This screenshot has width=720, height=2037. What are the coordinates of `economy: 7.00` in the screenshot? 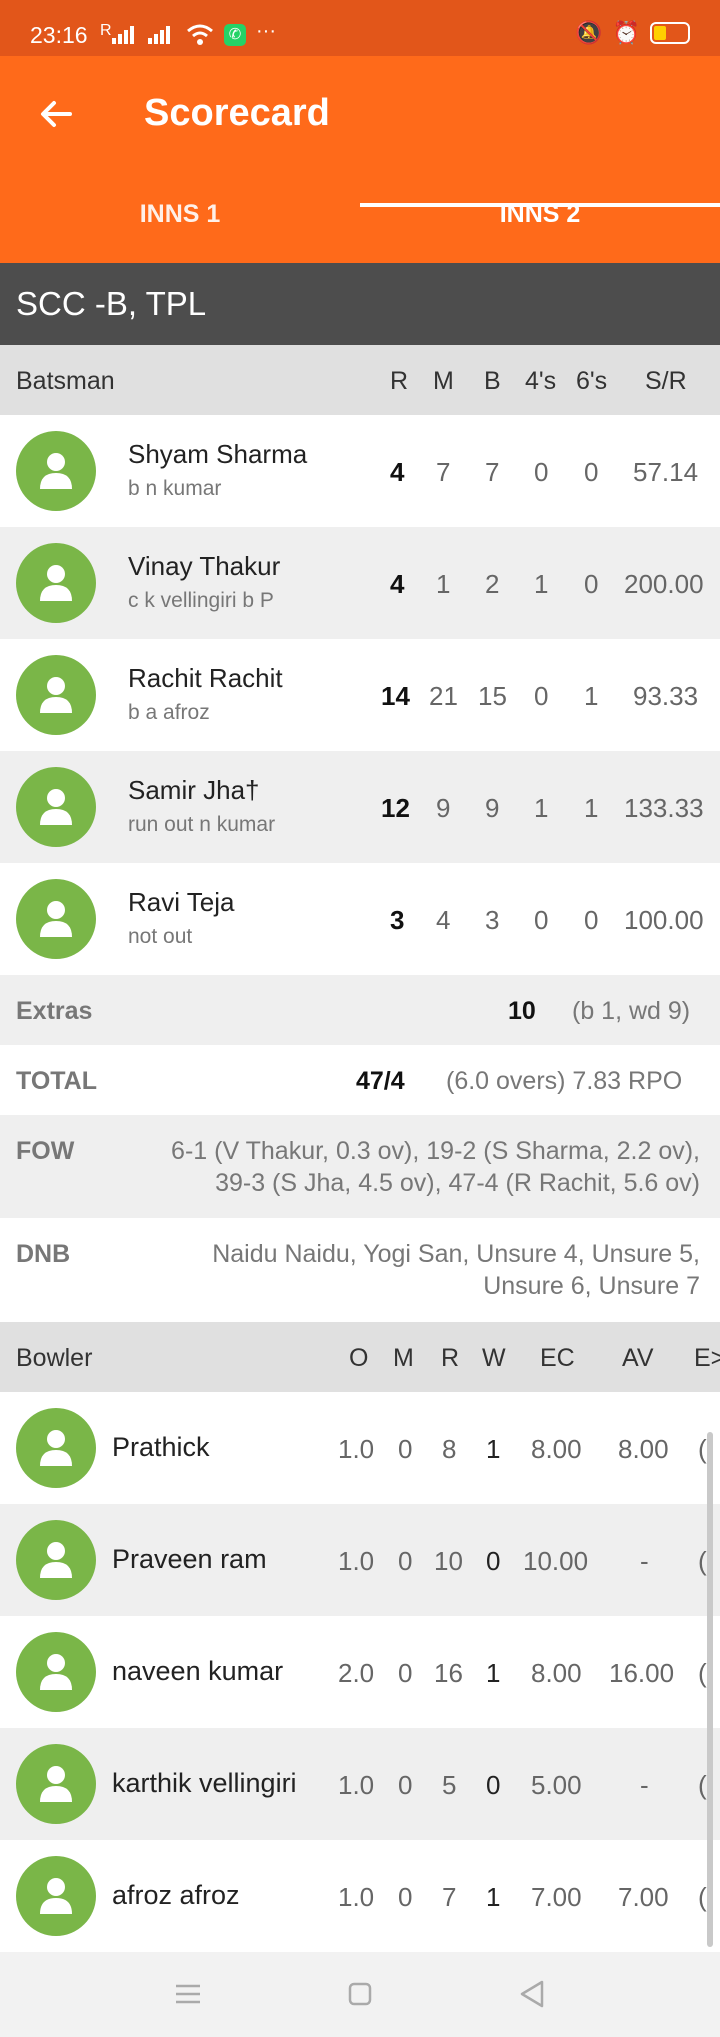 It's located at (556, 1897).